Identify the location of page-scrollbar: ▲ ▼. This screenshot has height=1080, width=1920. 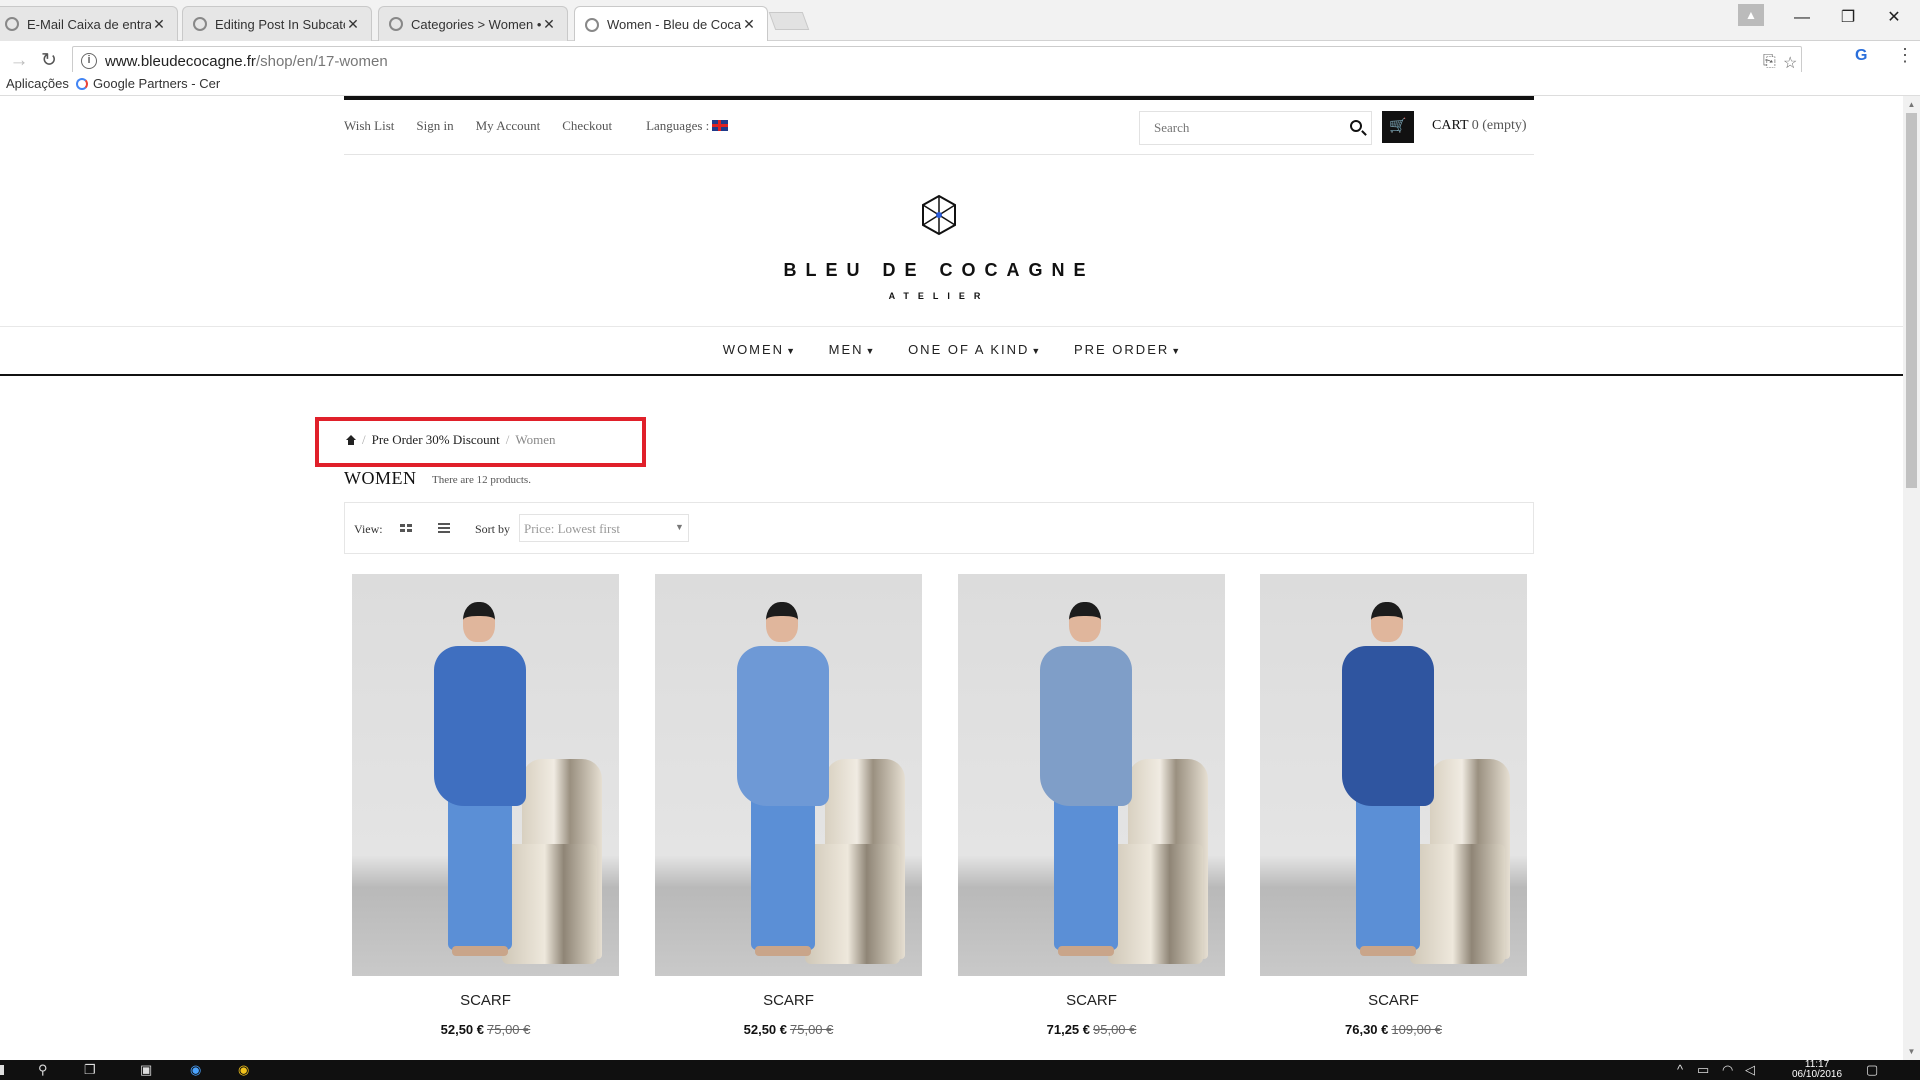
(1911, 578).